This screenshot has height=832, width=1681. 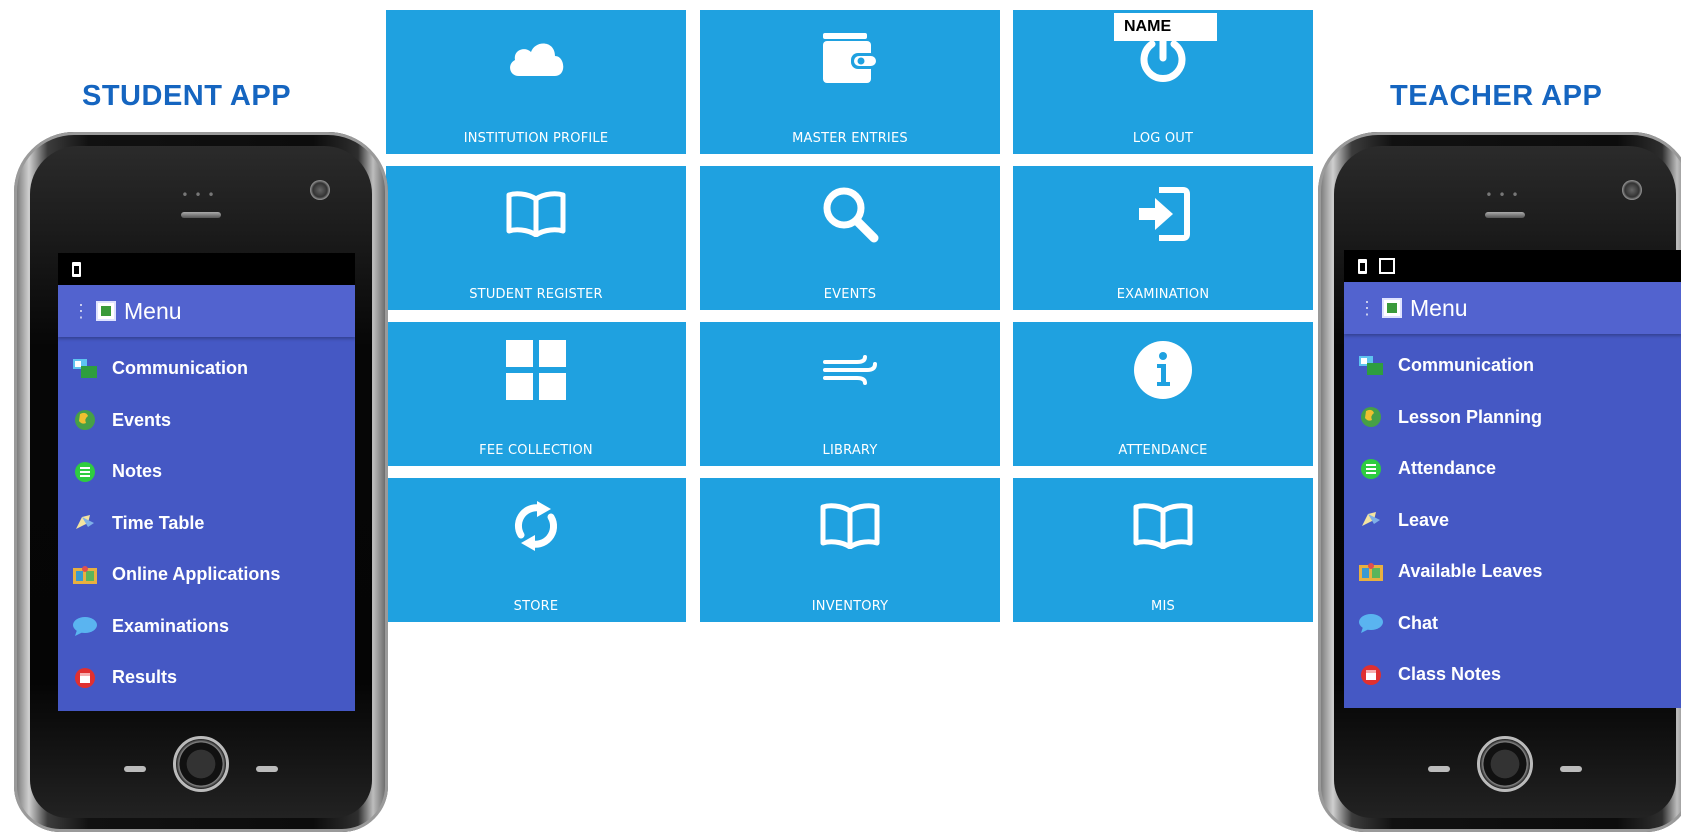 What do you see at coordinates (1163, 606) in the screenshot?
I see `tile-label: MIS` at bounding box center [1163, 606].